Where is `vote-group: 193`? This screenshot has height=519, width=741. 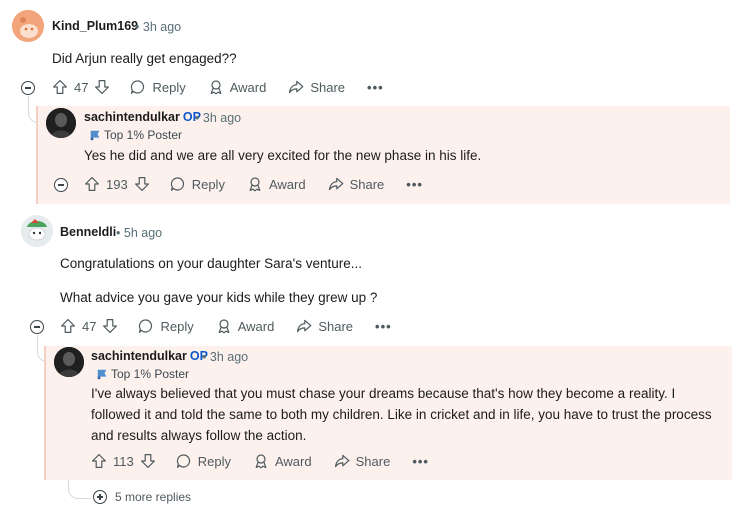 vote-group: 193 is located at coordinates (117, 184).